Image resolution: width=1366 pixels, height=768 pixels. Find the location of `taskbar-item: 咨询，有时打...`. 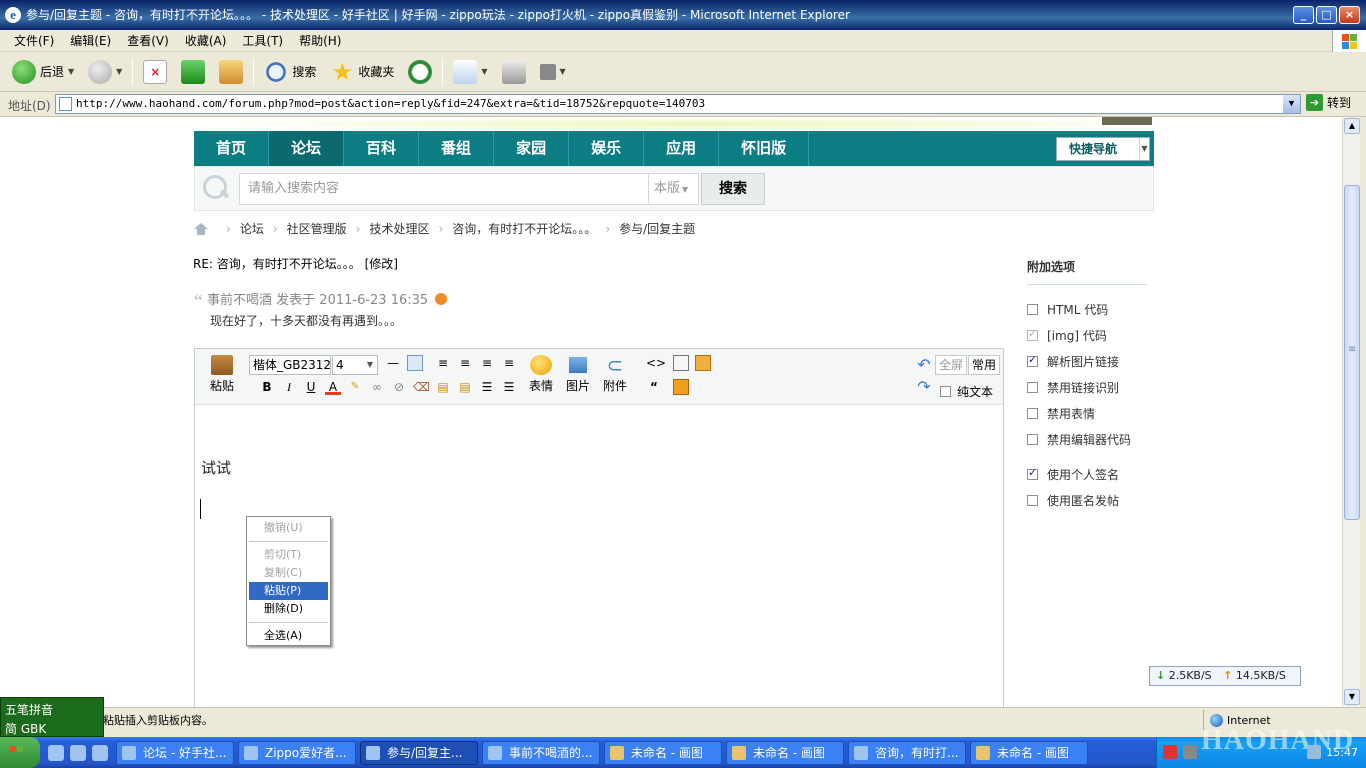

taskbar-item: 咨询，有时打... is located at coordinates (907, 752).